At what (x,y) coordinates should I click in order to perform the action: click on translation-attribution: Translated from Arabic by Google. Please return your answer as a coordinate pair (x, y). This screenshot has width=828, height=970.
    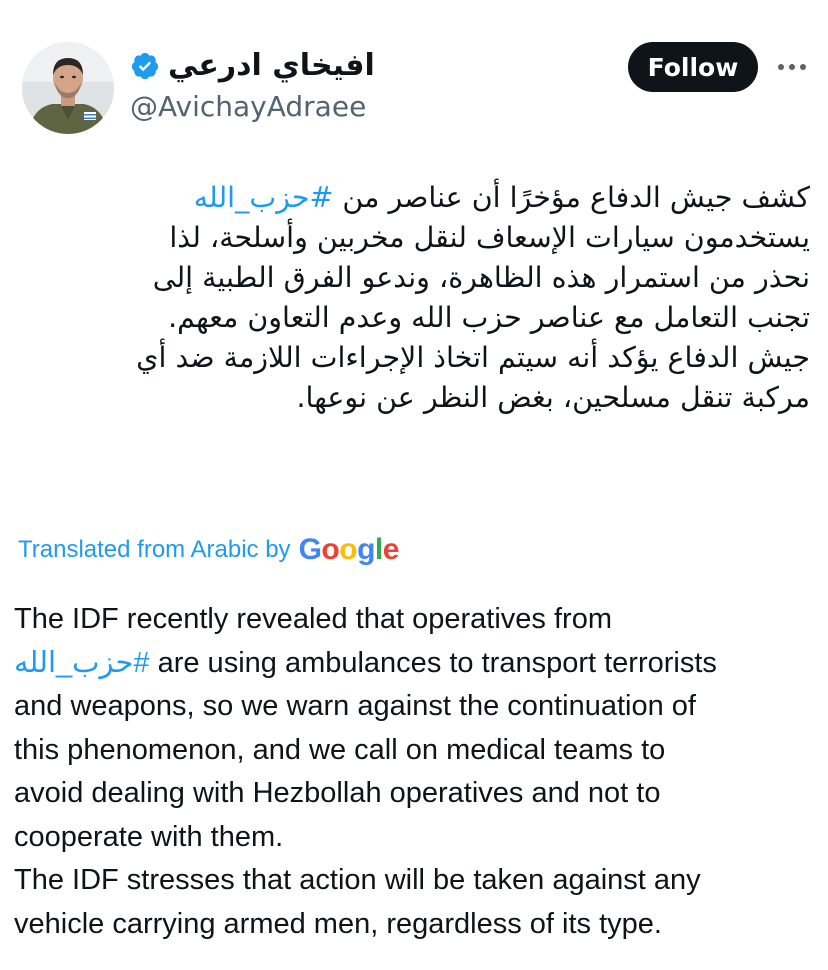
    Looking at the image, I should click on (208, 550).